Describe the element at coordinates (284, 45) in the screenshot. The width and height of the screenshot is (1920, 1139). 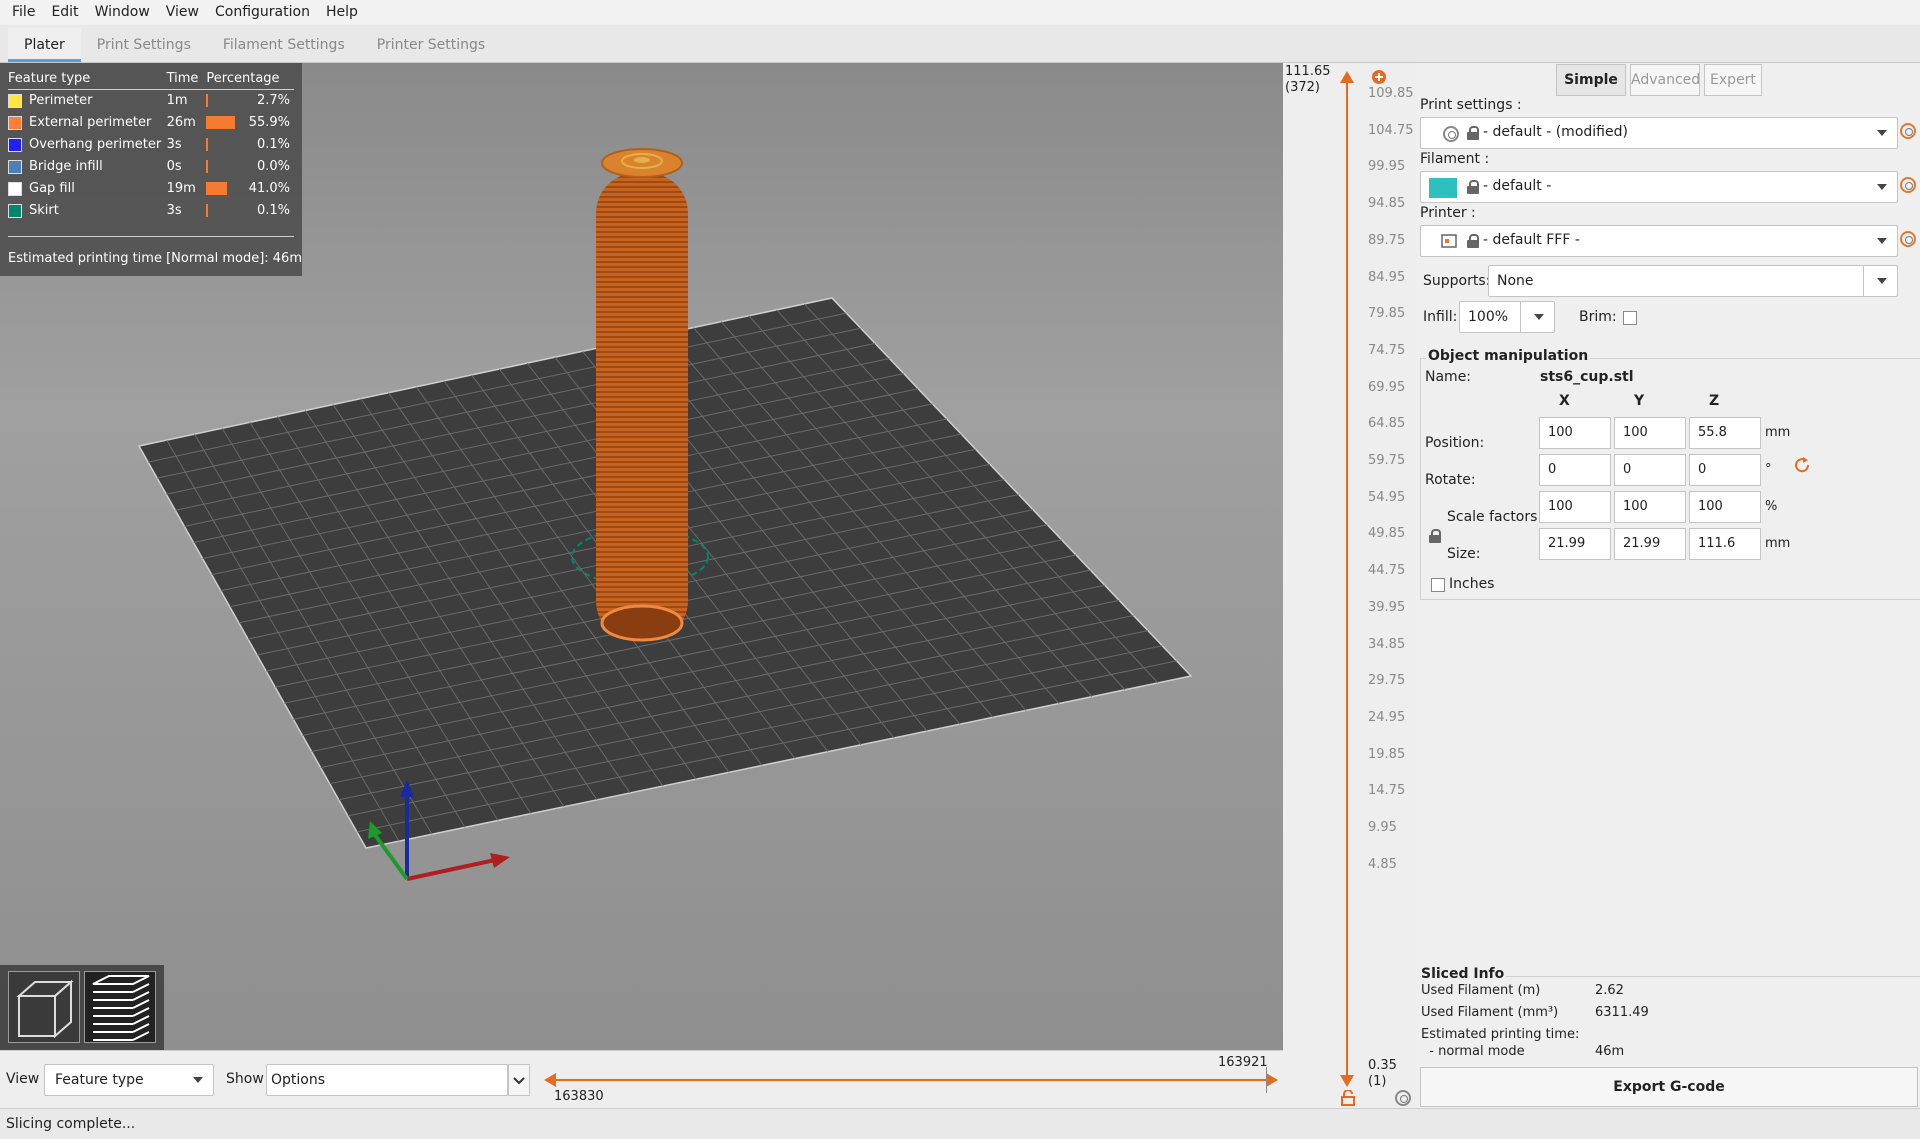
I see `tab-filament-settings: Filament Settings` at that location.